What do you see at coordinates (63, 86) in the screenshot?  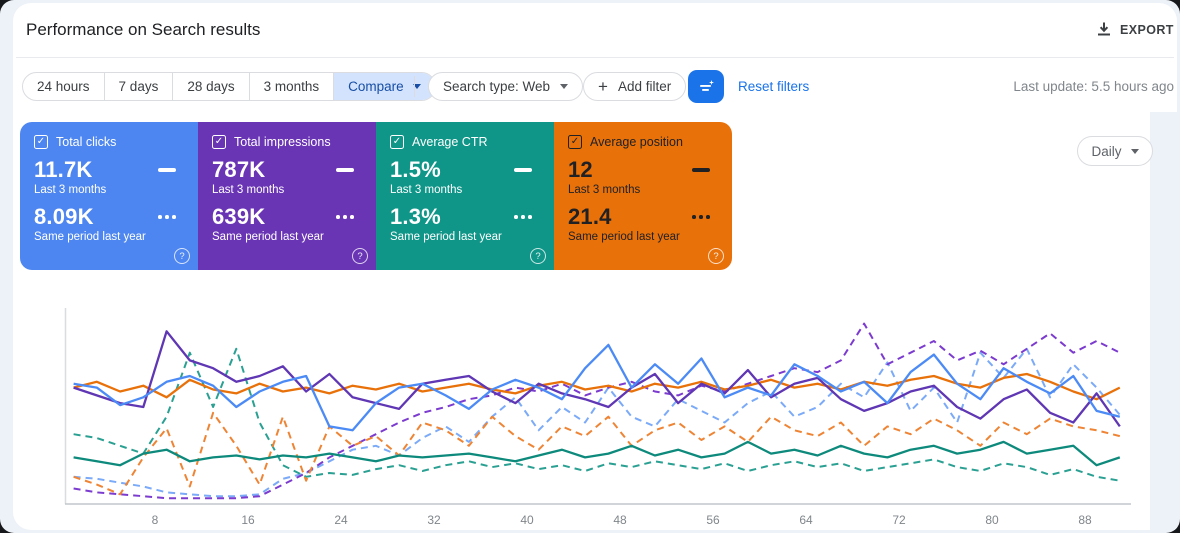 I see `date-range-24-hours: 24 hours` at bounding box center [63, 86].